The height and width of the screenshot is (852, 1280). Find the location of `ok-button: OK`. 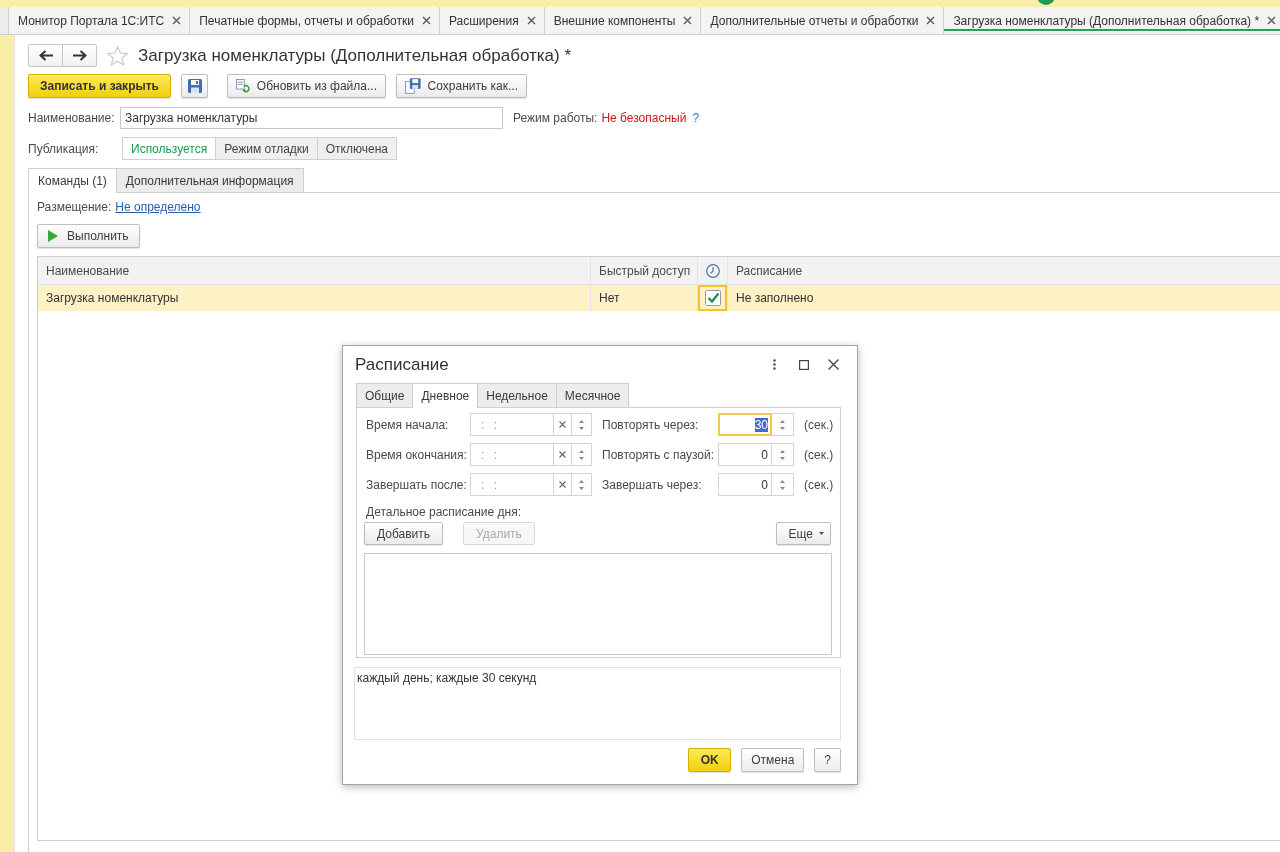

ok-button: OK is located at coordinates (710, 760).